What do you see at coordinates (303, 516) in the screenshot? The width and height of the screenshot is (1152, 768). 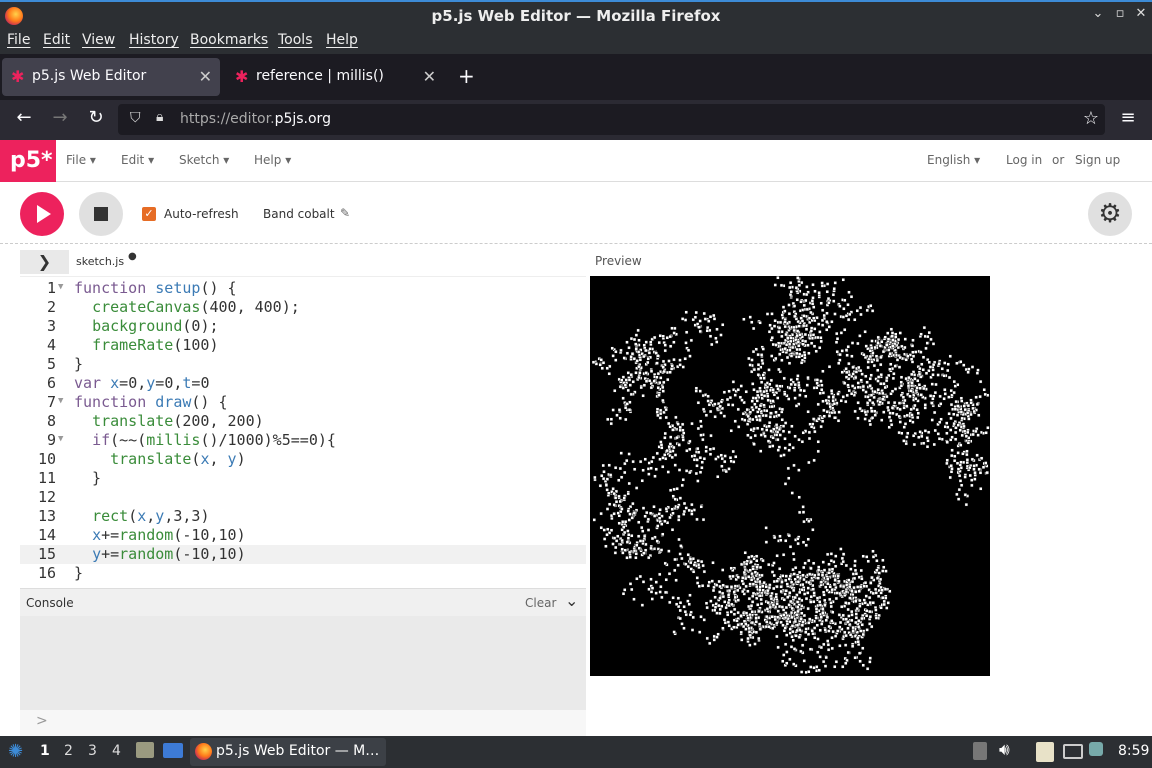 I see `code-line: 13 rect(x,y,3,3)` at bounding box center [303, 516].